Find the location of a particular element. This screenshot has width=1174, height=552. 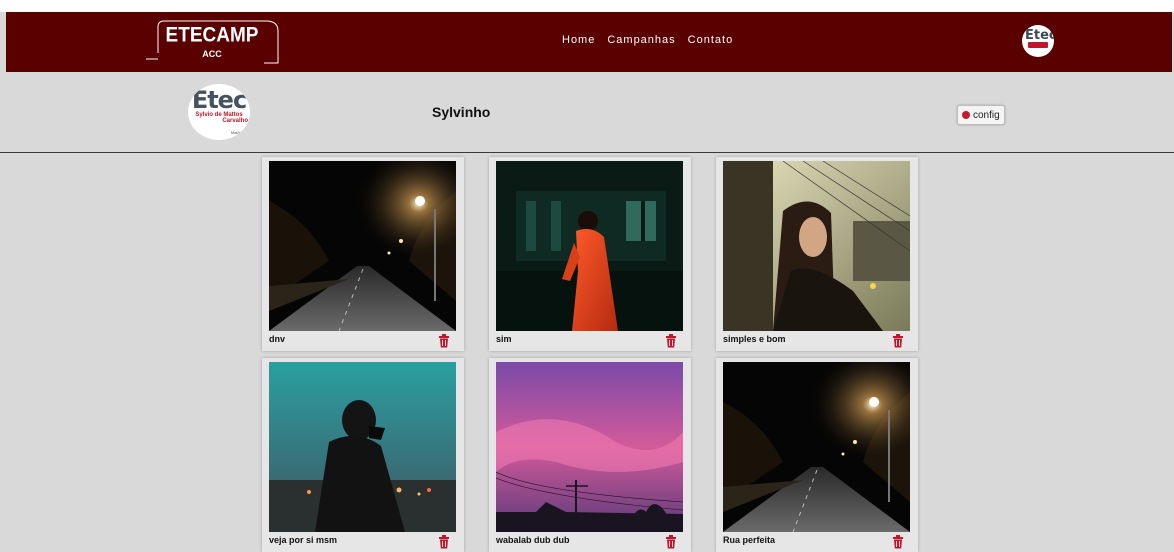

post-caption: Rua perfeita is located at coordinates (749, 540).